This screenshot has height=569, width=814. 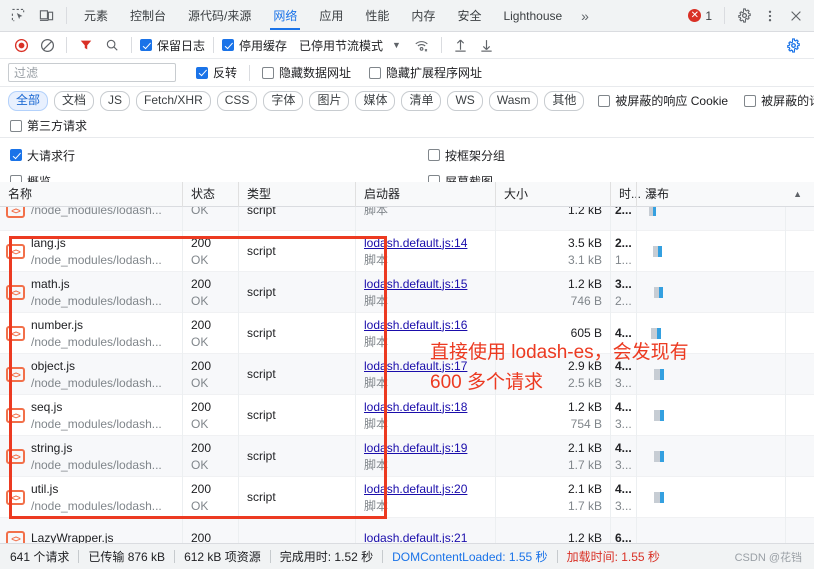 I want to click on invert-filter-checkbox: 反转, so click(x=216, y=72).